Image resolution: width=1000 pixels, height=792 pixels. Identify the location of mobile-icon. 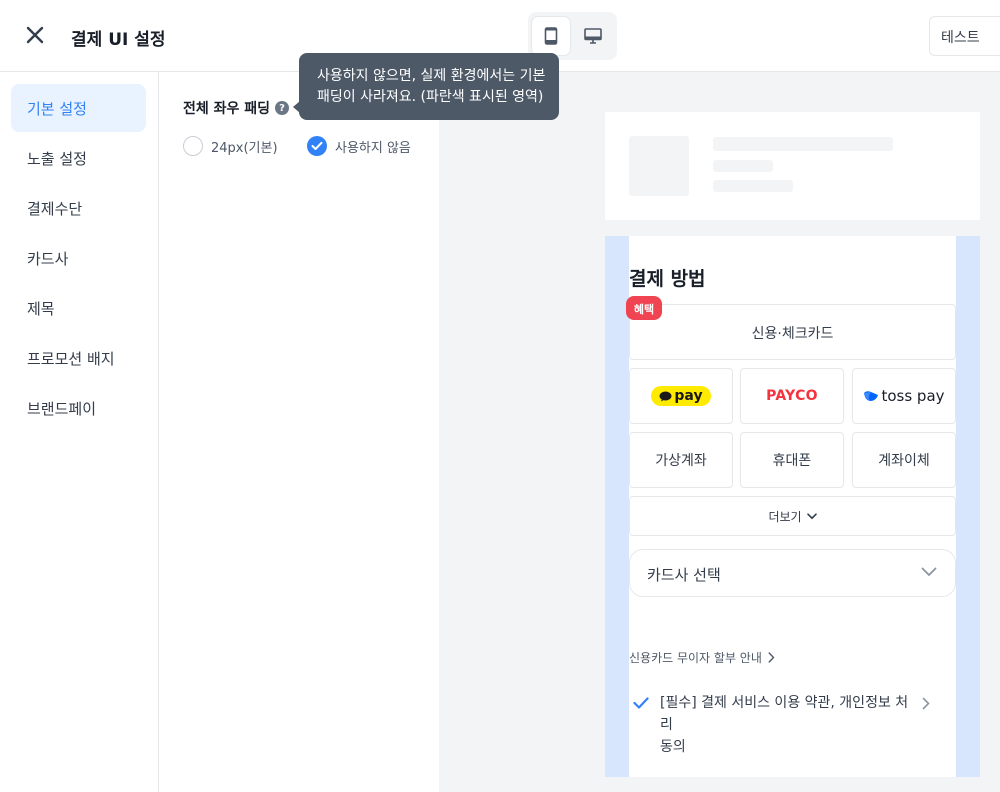
(551, 36).